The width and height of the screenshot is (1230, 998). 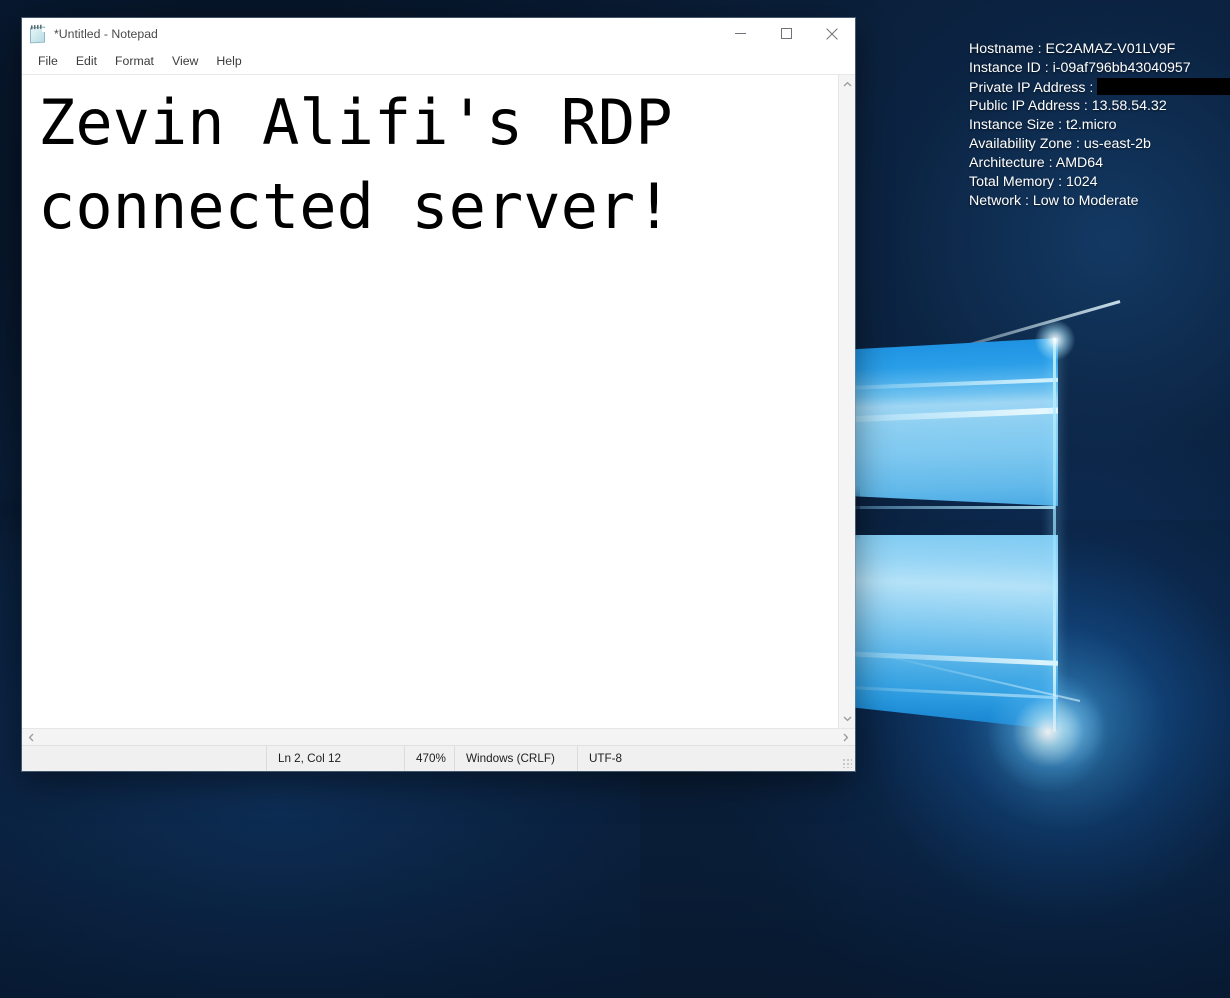 What do you see at coordinates (1110, 49) in the screenshot?
I see `ec2-value-hostname: EC2AMAZ-V01LV9F` at bounding box center [1110, 49].